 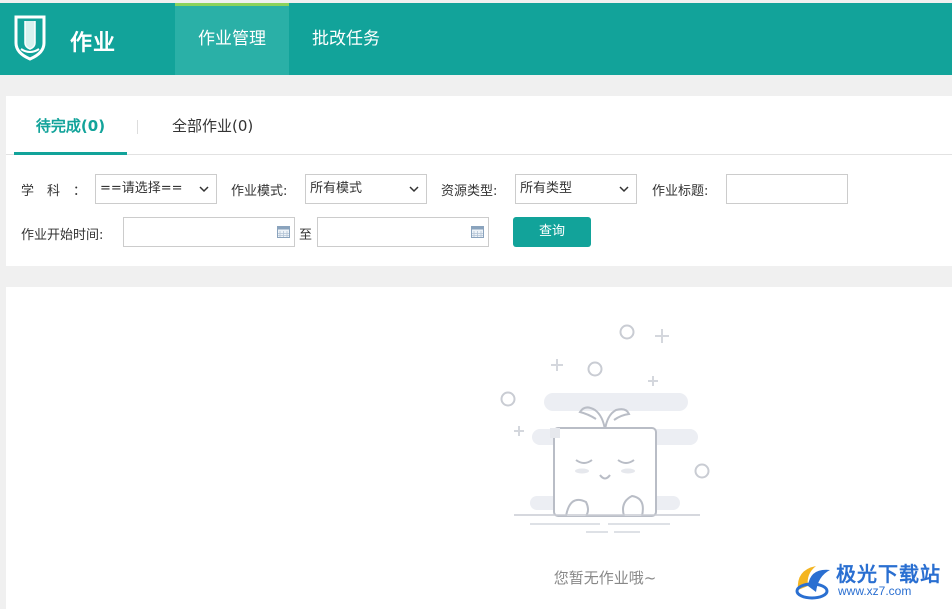 I want to click on subject-select-value: ==请选择==, so click(x=141, y=188).